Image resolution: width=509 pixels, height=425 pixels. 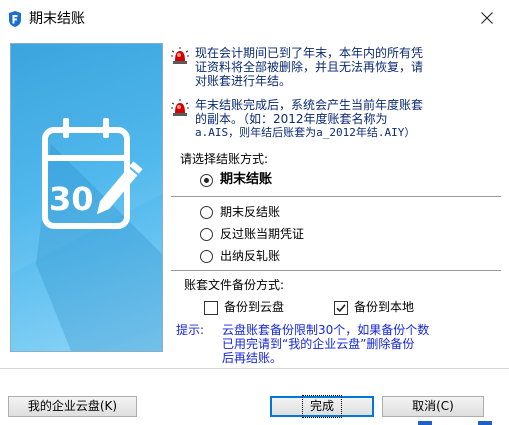 What do you see at coordinates (57, 19) in the screenshot?
I see `window-title: 期末结账` at bounding box center [57, 19].